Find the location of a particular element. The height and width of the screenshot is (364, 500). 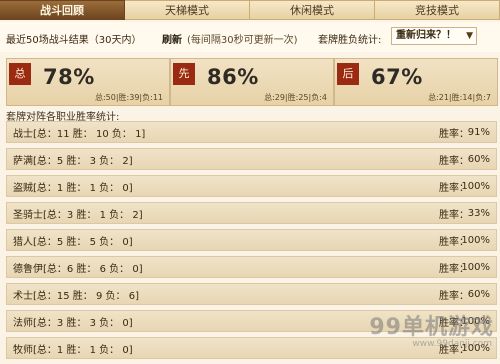

badge-first: 先 is located at coordinates (184, 74).